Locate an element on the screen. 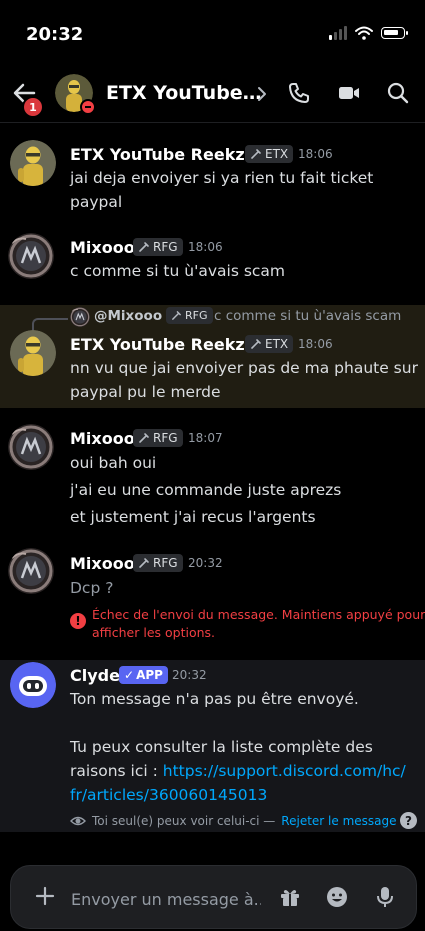  battery-icon is located at coordinates (394, 33).